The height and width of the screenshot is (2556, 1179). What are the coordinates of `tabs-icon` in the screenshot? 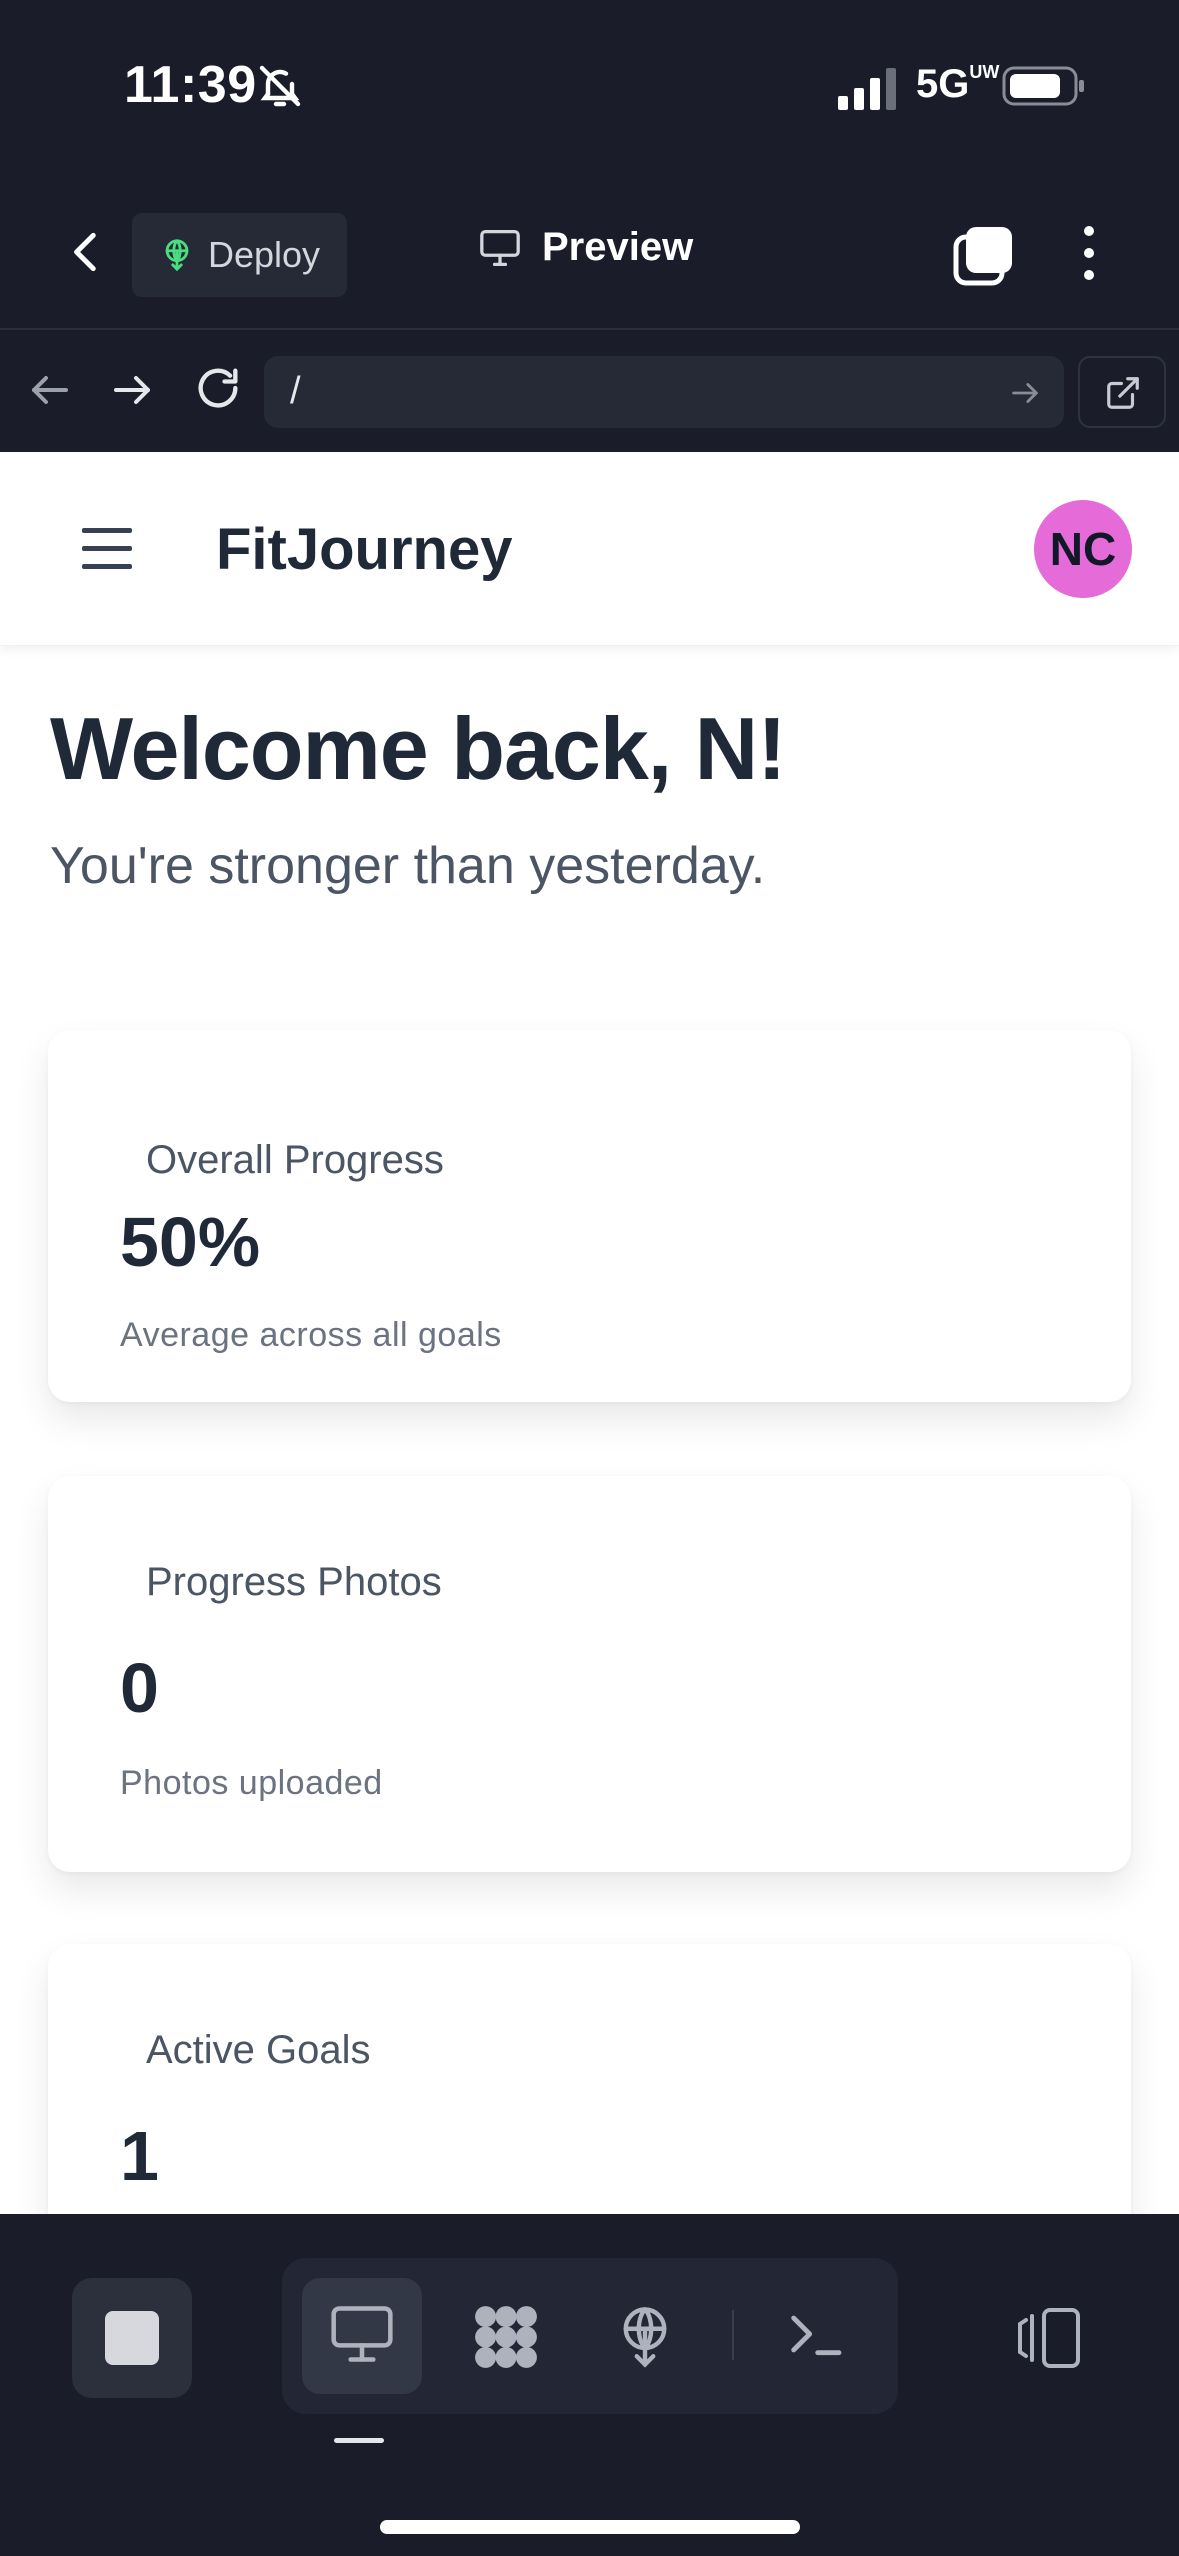 It's located at (984, 255).